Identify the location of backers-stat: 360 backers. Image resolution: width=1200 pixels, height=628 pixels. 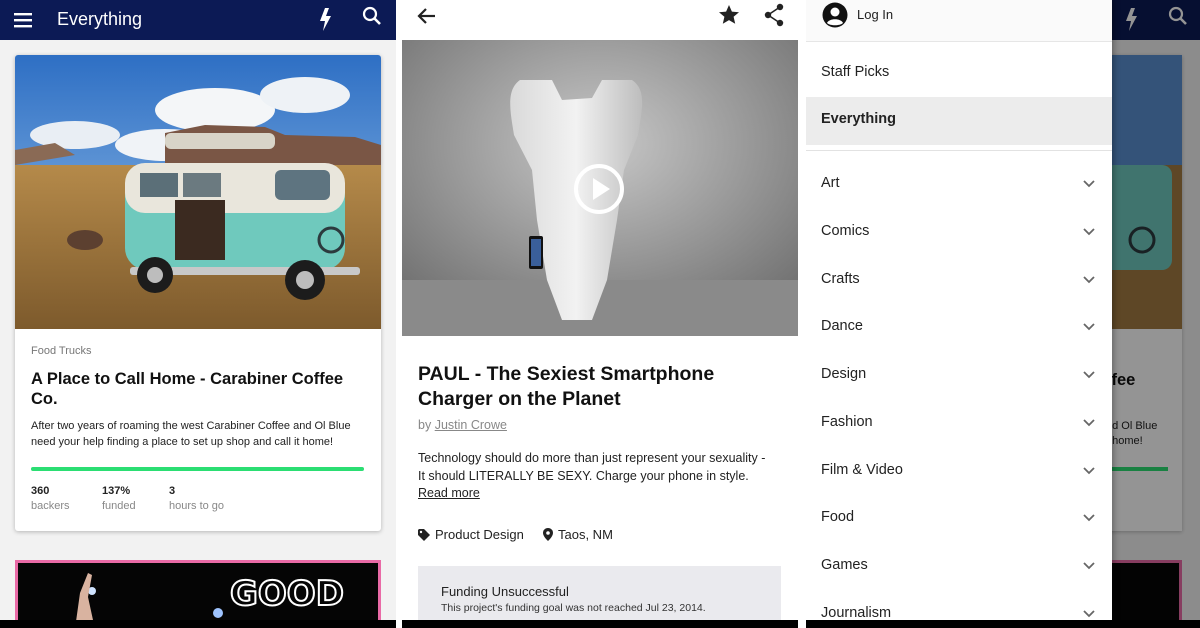
(50, 498).